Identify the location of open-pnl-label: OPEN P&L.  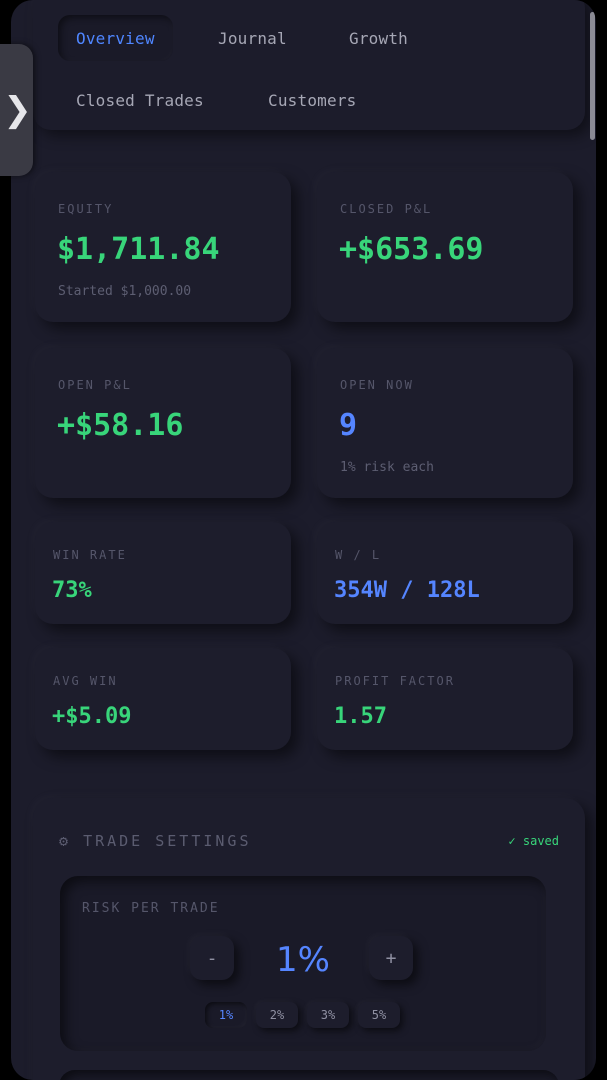
(95, 385).